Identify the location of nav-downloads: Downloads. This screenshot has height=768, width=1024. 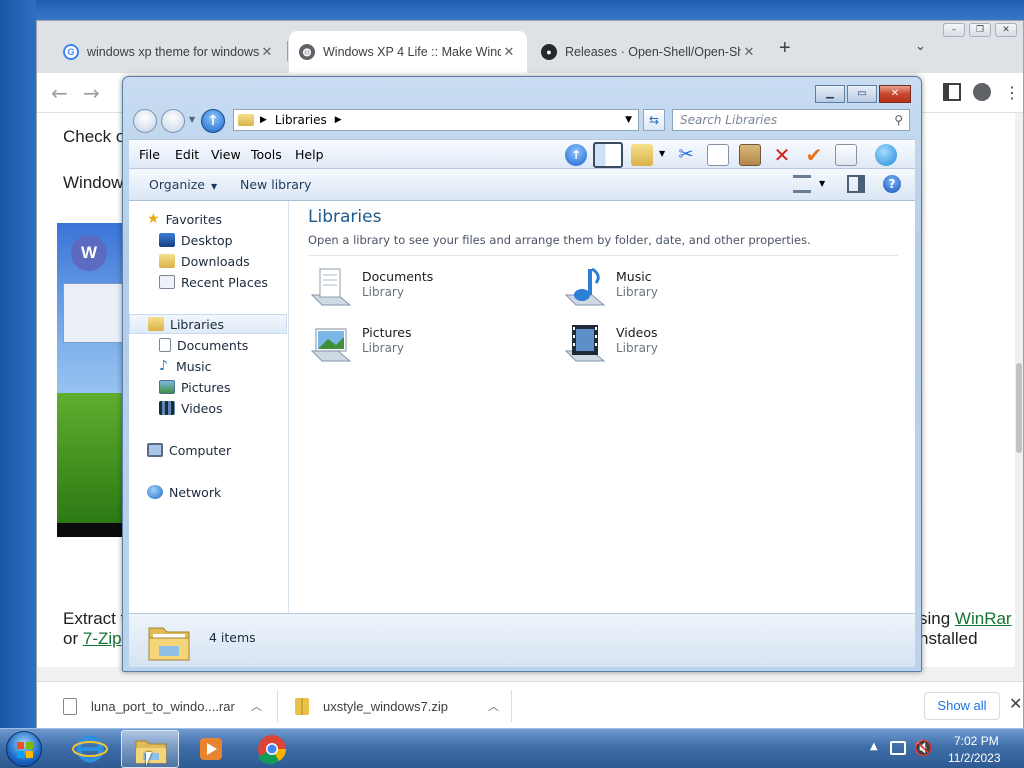
(208, 261).